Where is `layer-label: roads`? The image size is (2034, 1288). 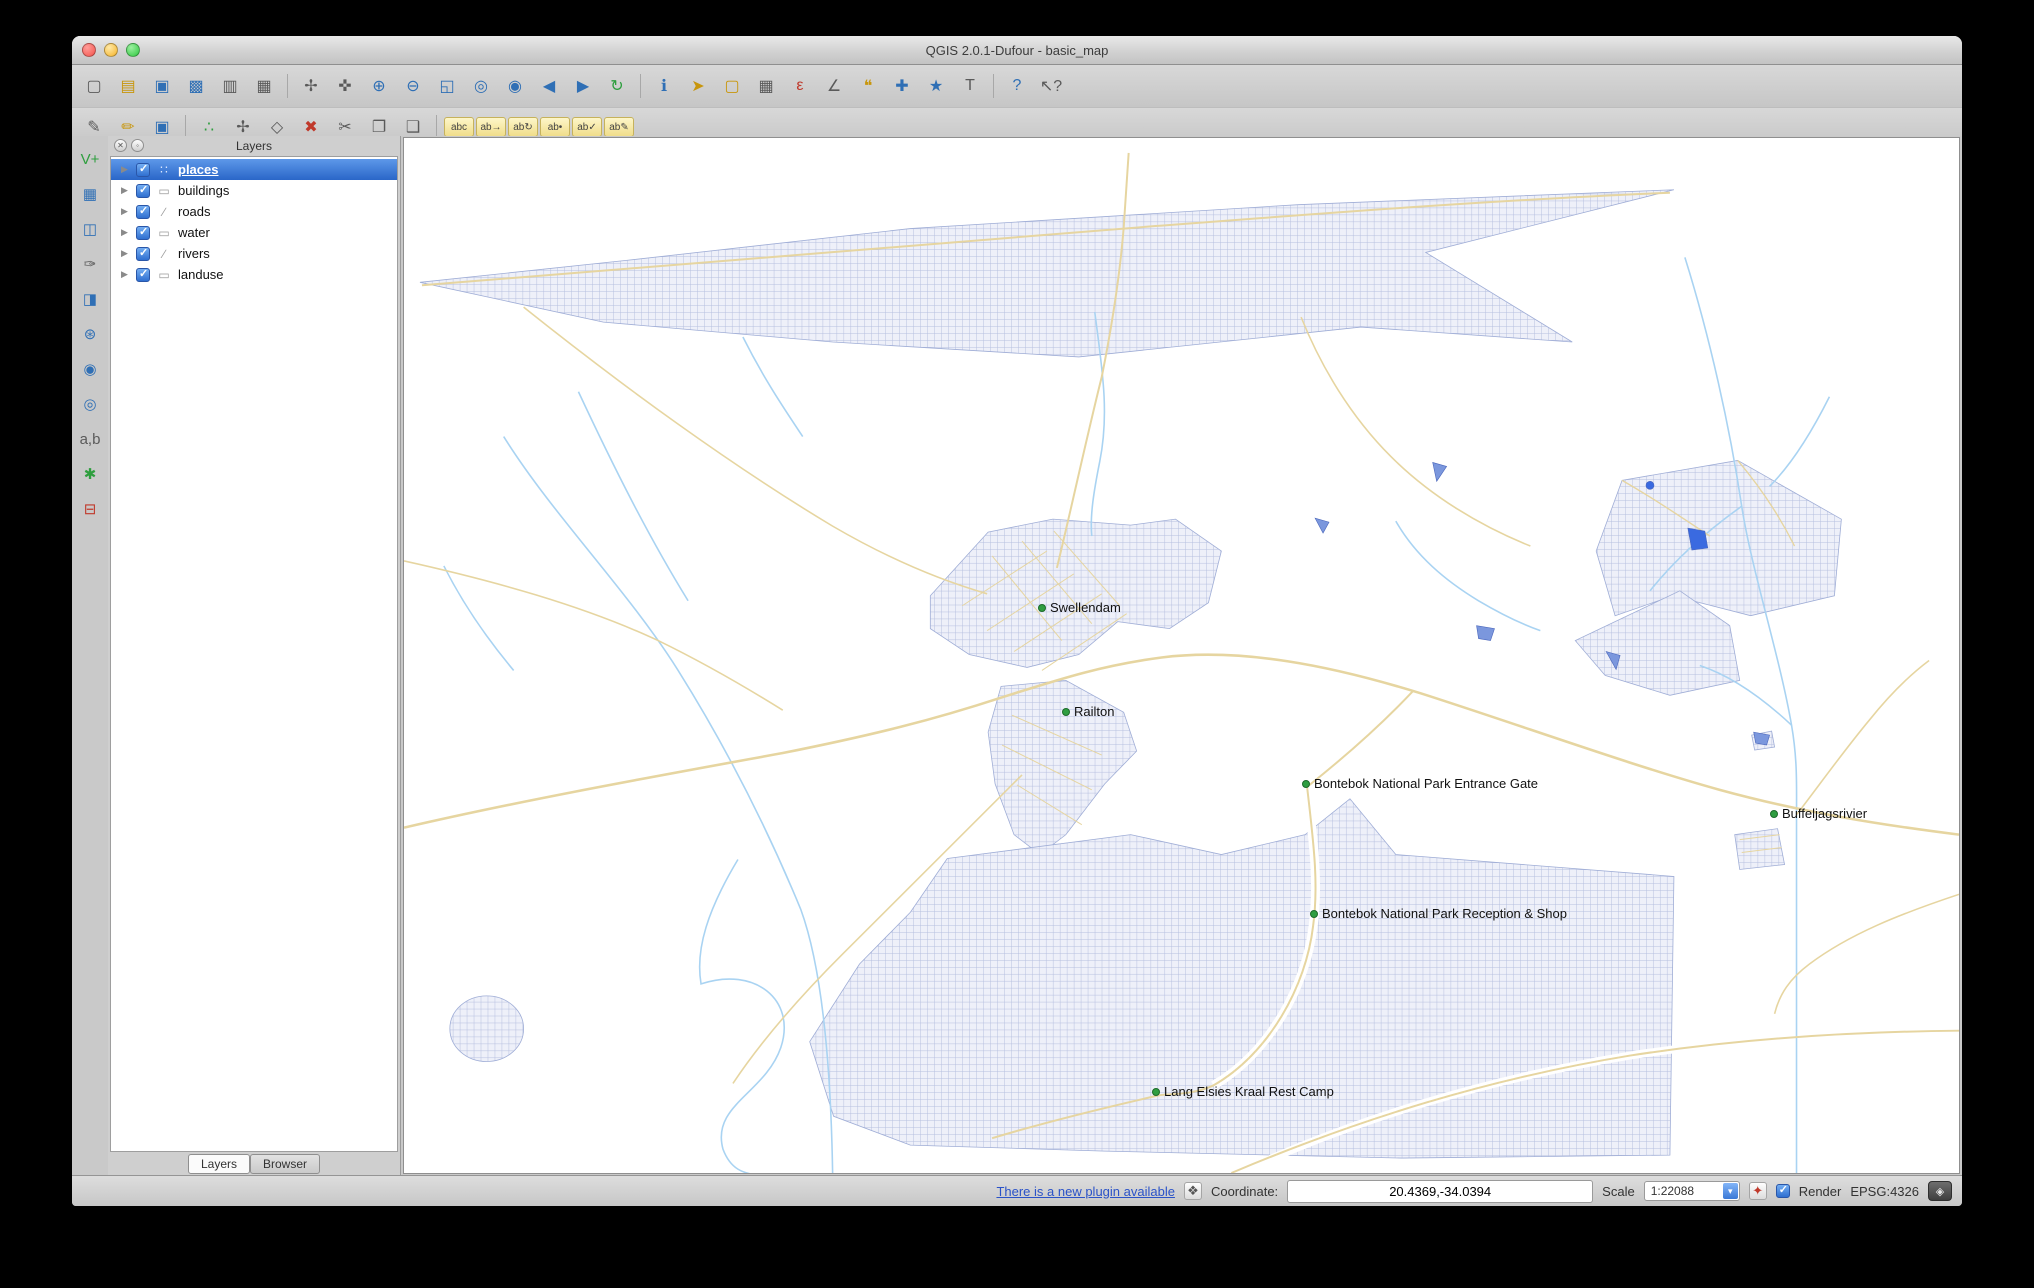 layer-label: roads is located at coordinates (194, 211).